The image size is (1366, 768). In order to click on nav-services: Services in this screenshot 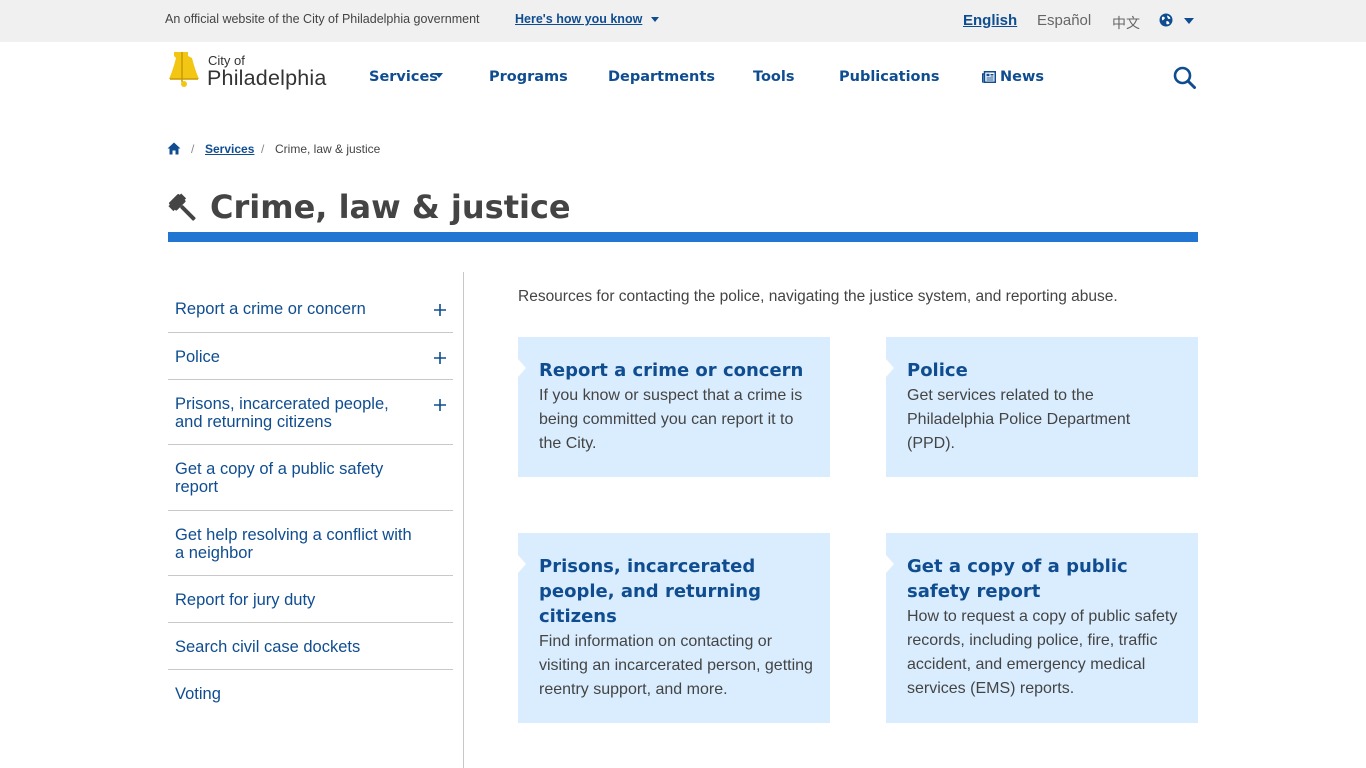, I will do `click(403, 77)`.